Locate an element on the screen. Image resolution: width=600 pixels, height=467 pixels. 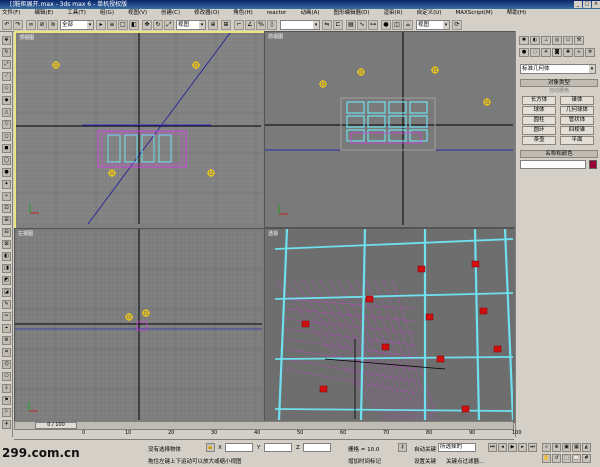
left-tool-24-icon: ⌖ is located at coordinates (6, 328).